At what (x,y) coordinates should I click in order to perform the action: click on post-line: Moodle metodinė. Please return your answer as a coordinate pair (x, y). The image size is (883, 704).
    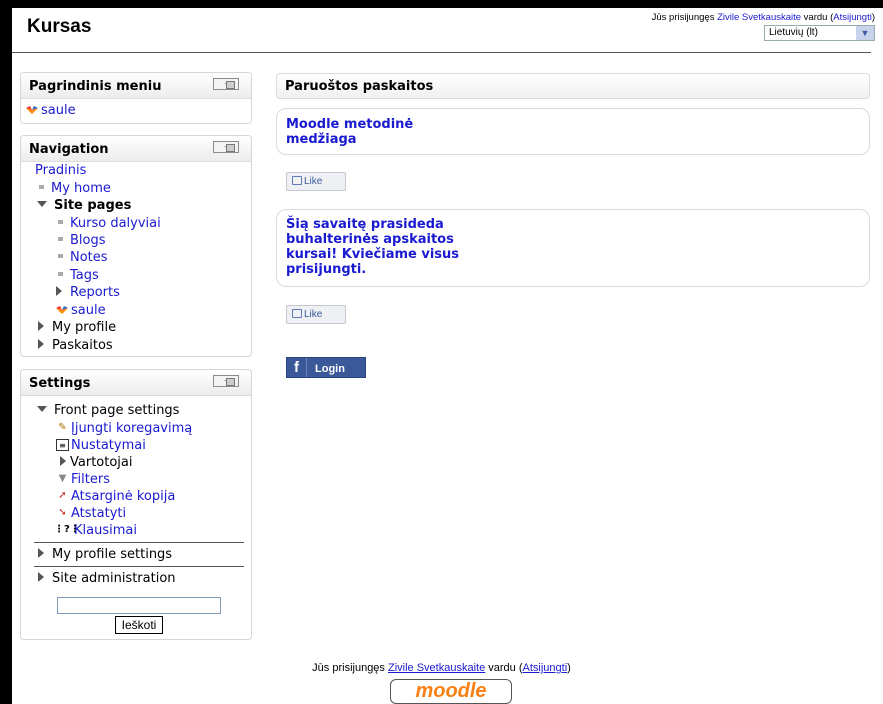
    Looking at the image, I should click on (349, 124).